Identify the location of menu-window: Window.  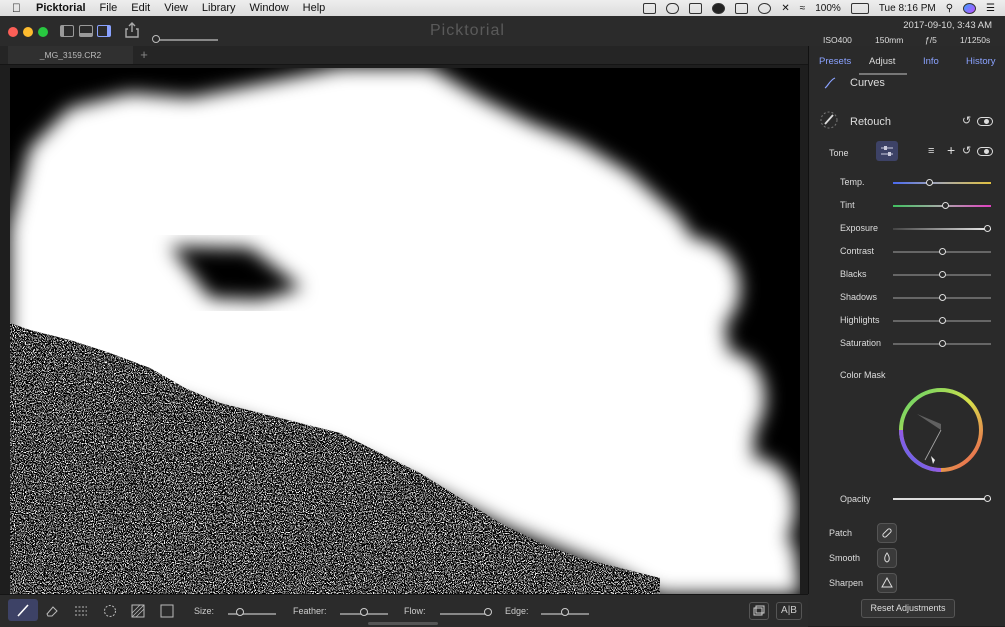
(269, 8).